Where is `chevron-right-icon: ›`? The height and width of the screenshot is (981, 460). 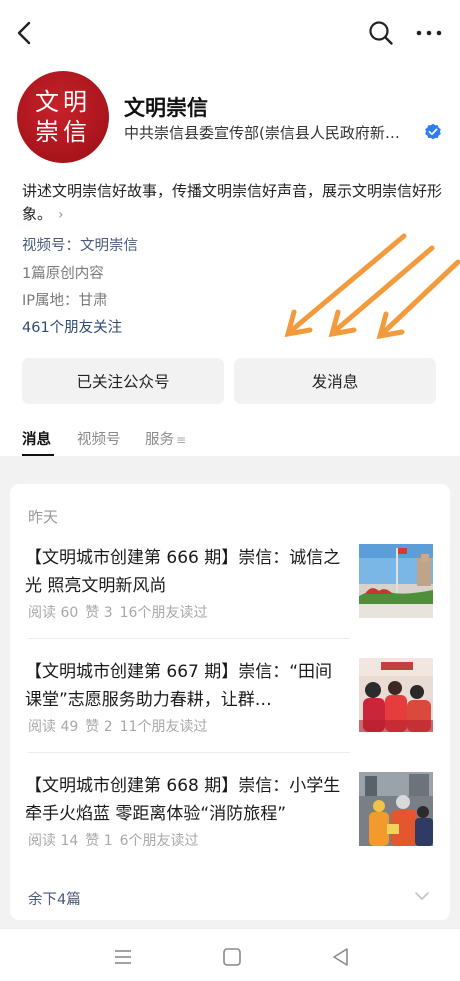
chevron-right-icon: › is located at coordinates (61, 215).